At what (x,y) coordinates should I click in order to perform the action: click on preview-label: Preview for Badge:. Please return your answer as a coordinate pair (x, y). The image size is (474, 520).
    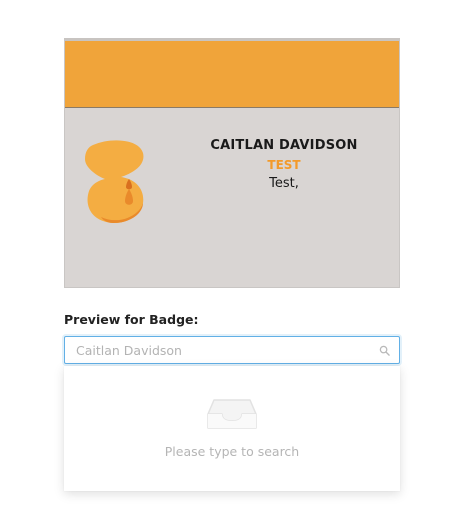
    Looking at the image, I should click on (131, 319).